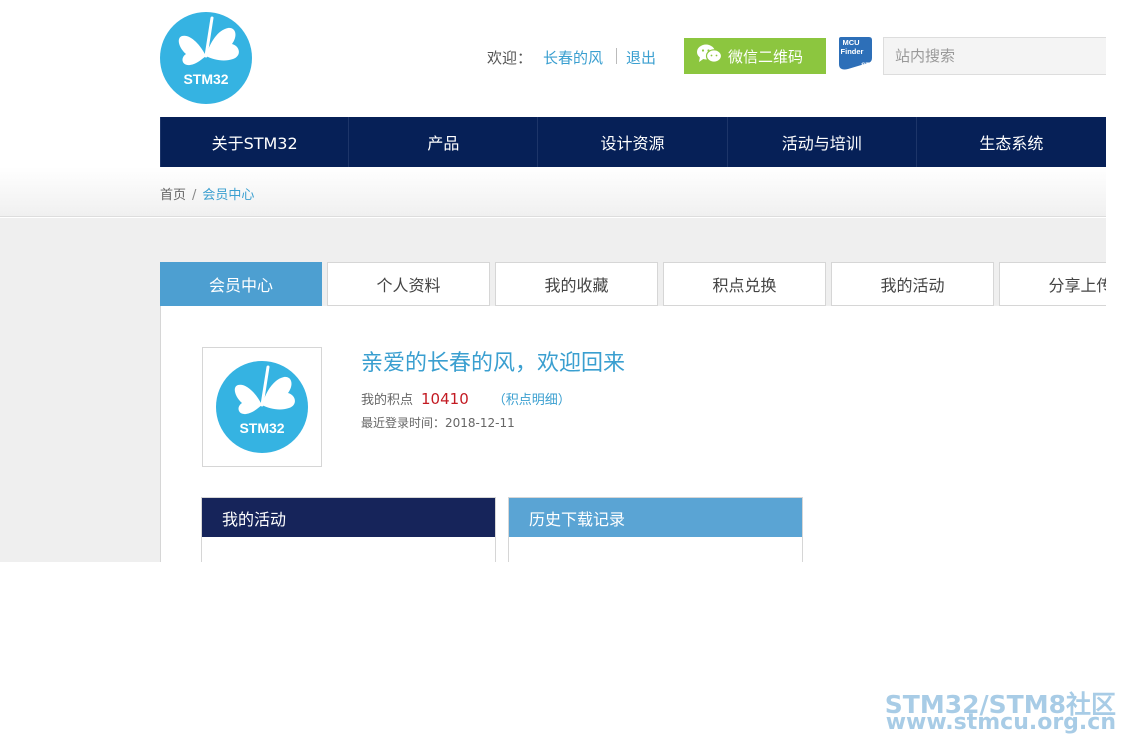 This screenshot has width=1126, height=745. What do you see at coordinates (852, 51) in the screenshot?
I see `mcu-badge-line2: Finder` at bounding box center [852, 51].